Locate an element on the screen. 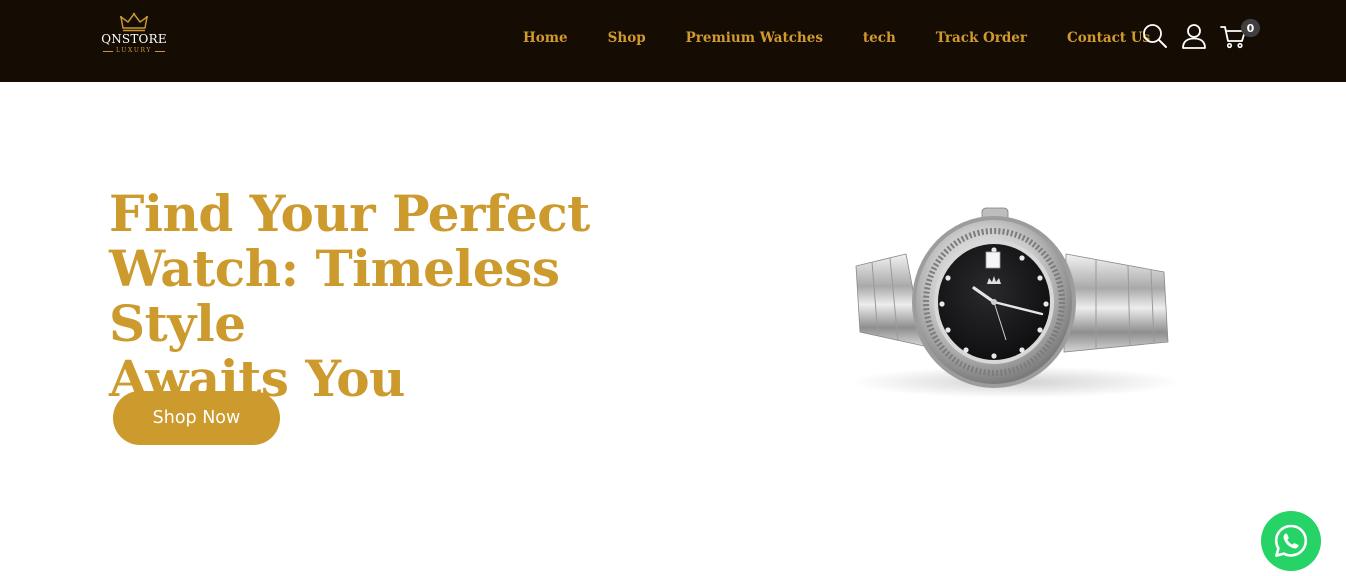 This screenshot has width=1346, height=576. hero-watch-image is located at coordinates (1016, 302).